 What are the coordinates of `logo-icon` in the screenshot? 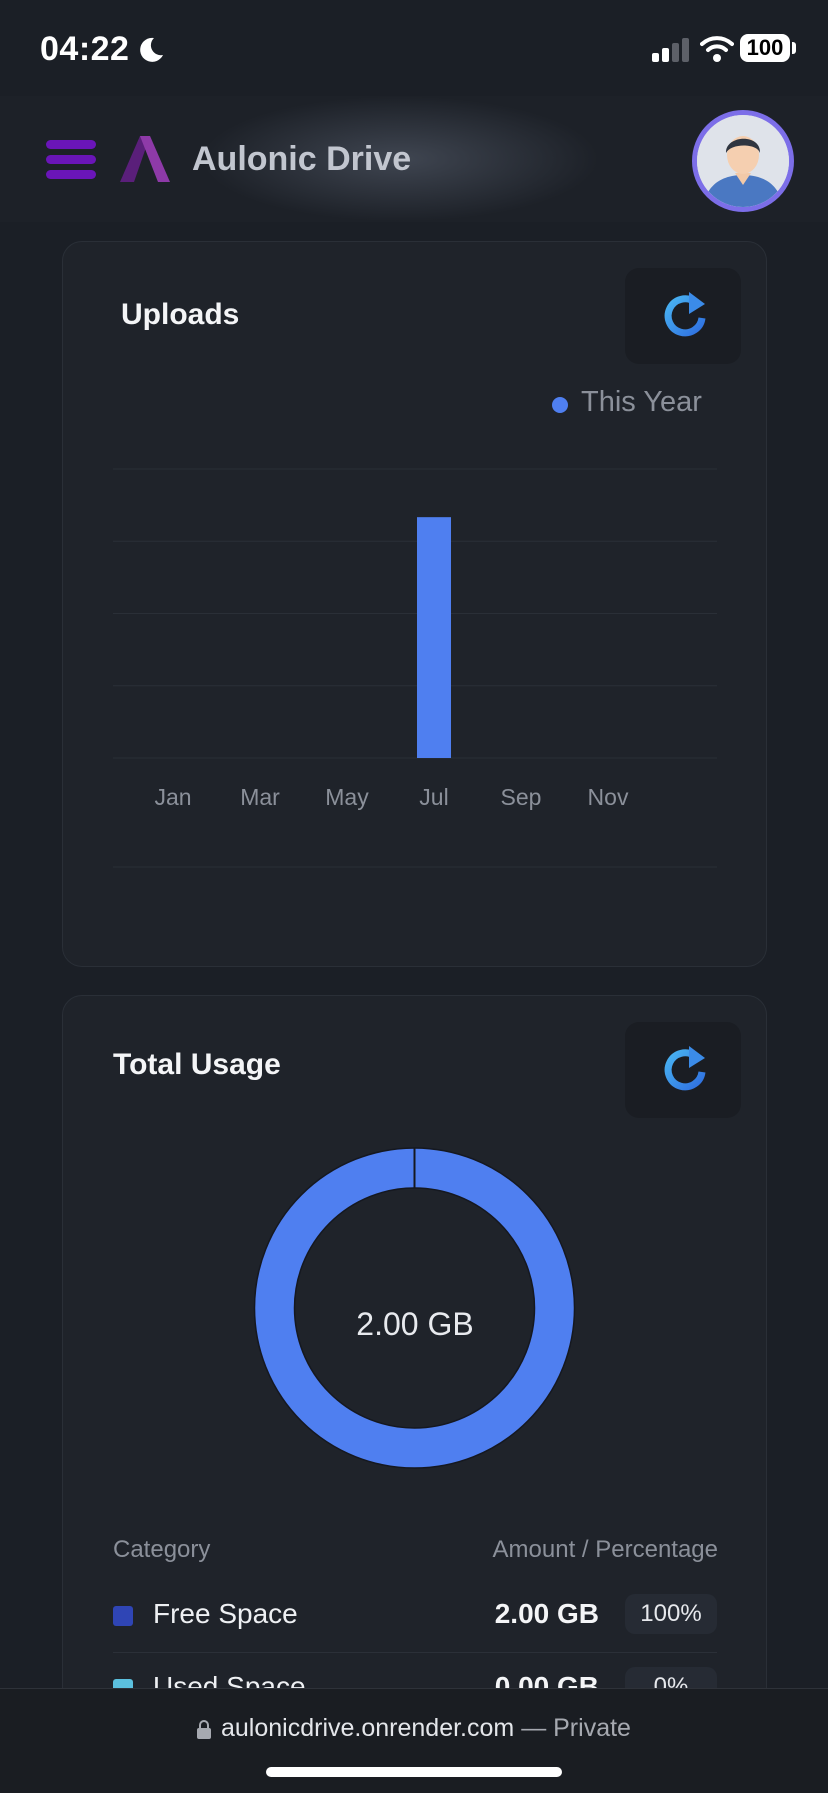 It's located at (145, 159).